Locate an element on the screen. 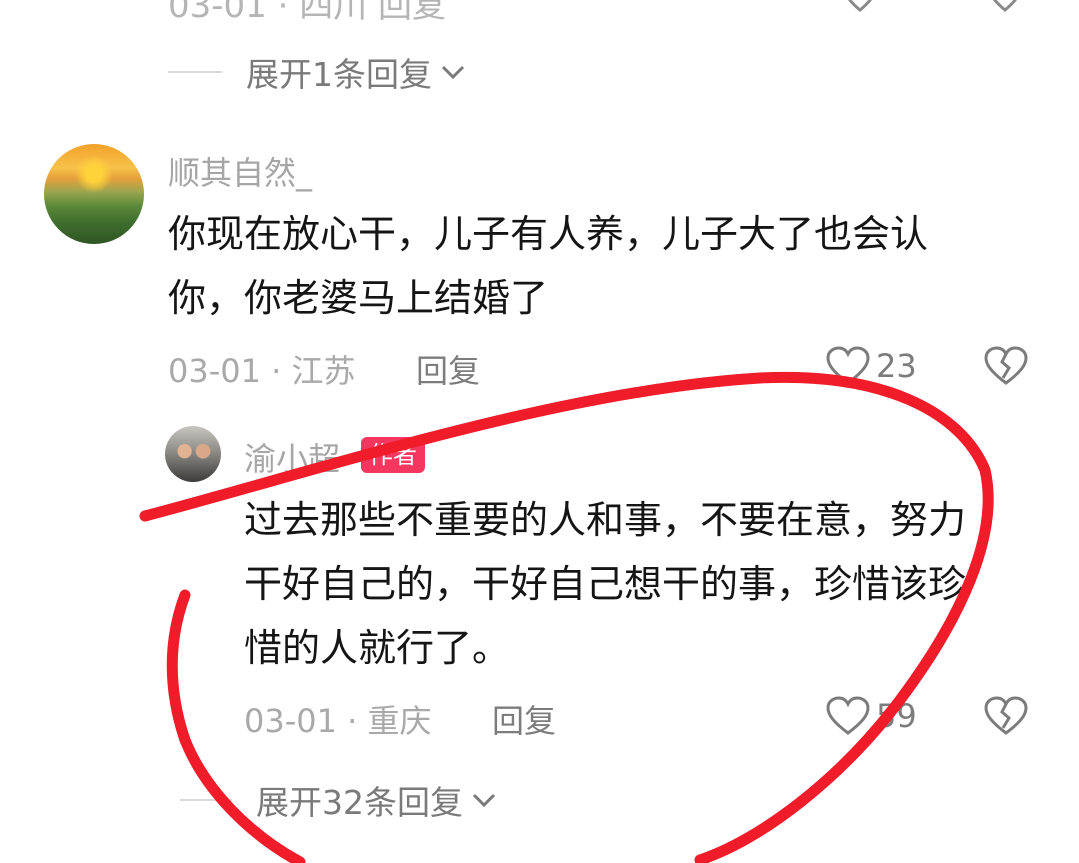 The image size is (1079, 863). reply-text-line-1: 过去那些不重要的人和事，不要在意，努力 is located at coordinates (605, 520).